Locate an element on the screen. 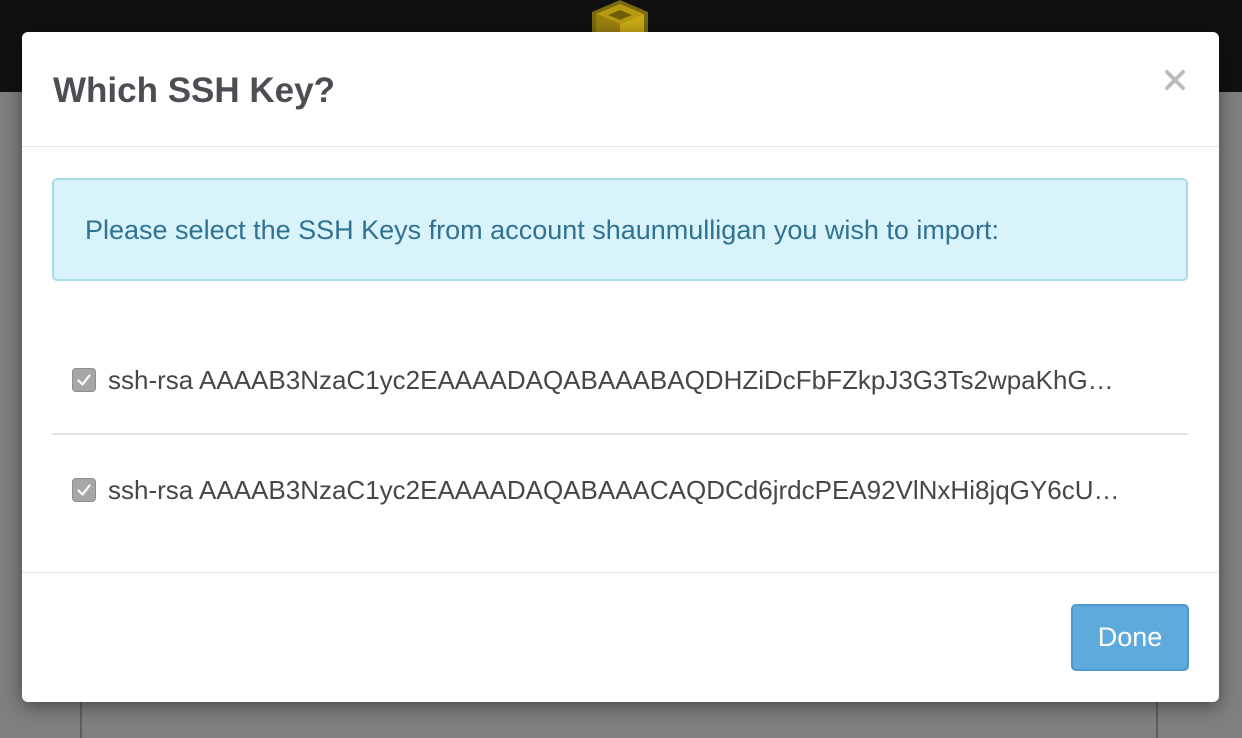 Image resolution: width=1242 pixels, height=738 pixels. divider is located at coordinates (620, 434).